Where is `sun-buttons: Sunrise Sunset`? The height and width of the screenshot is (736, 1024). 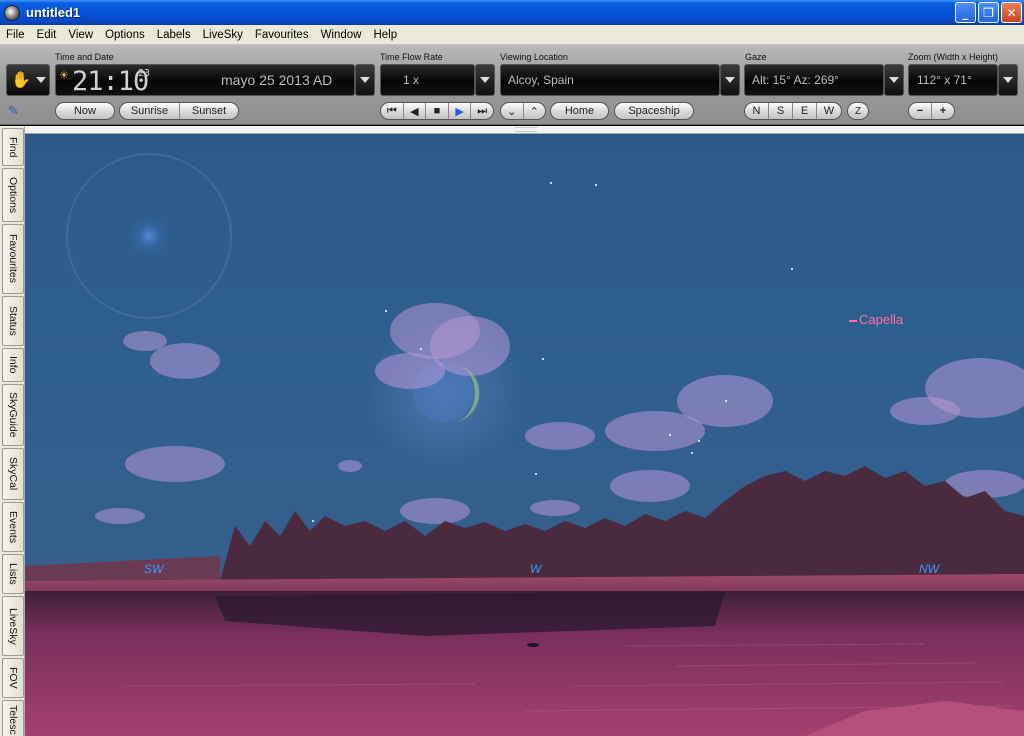
sun-buttons: Sunrise Sunset is located at coordinates (179, 111).